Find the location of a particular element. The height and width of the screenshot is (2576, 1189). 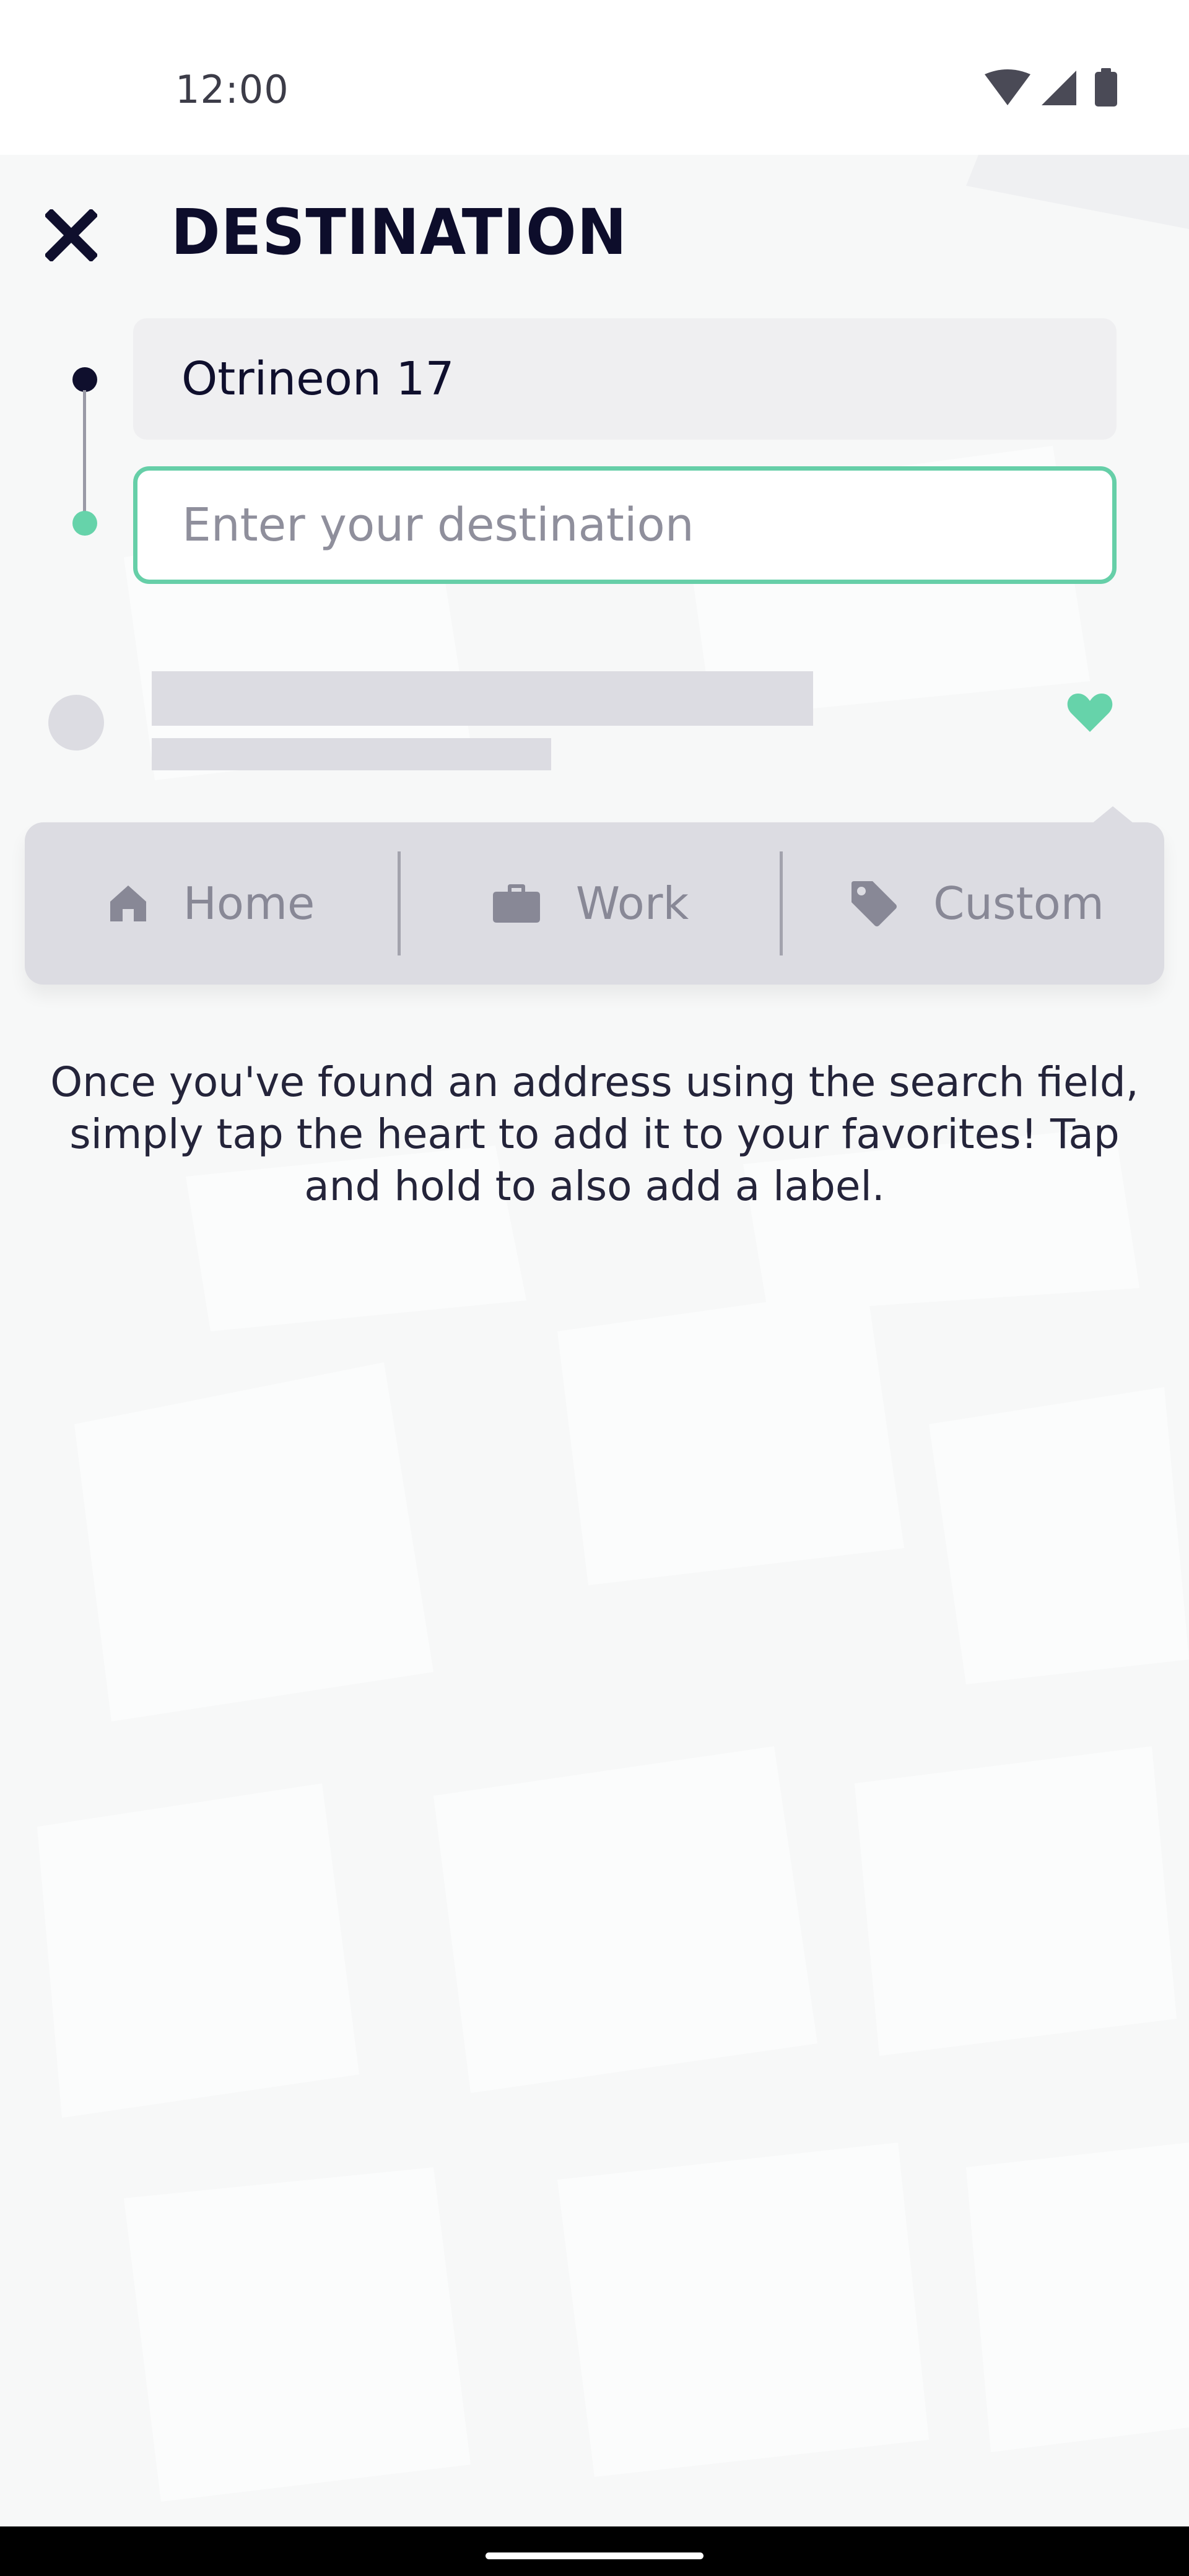

favorite-heart-button is located at coordinates (1090, 712).